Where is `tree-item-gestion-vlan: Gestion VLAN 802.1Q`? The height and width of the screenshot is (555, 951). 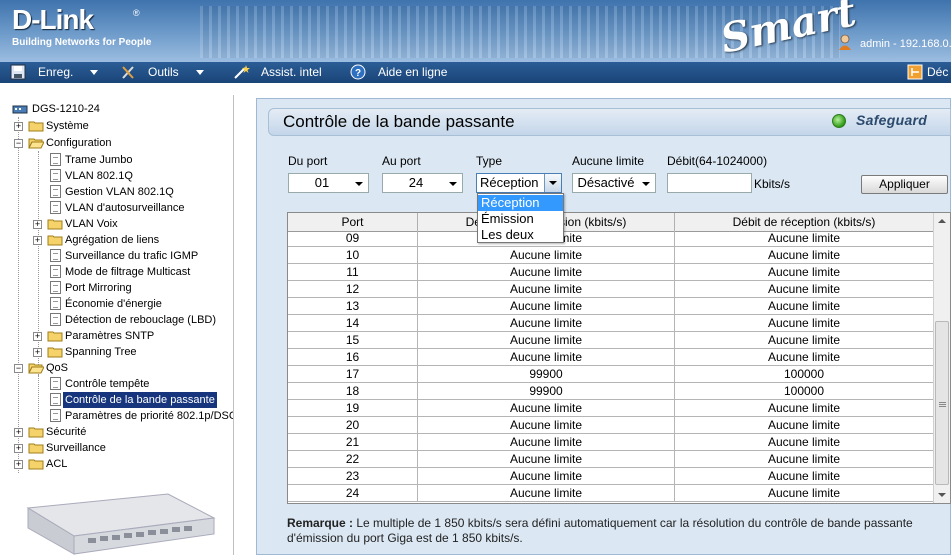 tree-item-gestion-vlan: Gestion VLAN 802.1Q is located at coordinates (140, 192).